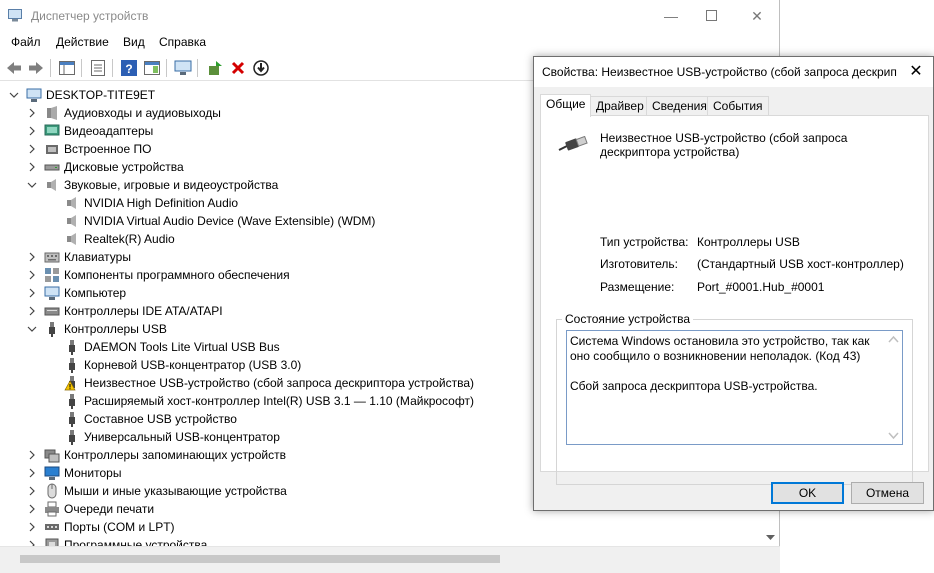 The height and width of the screenshot is (573, 934). Describe the element at coordinates (150, 419) in the screenshot. I see `device-item: Составное USB устройство` at that location.